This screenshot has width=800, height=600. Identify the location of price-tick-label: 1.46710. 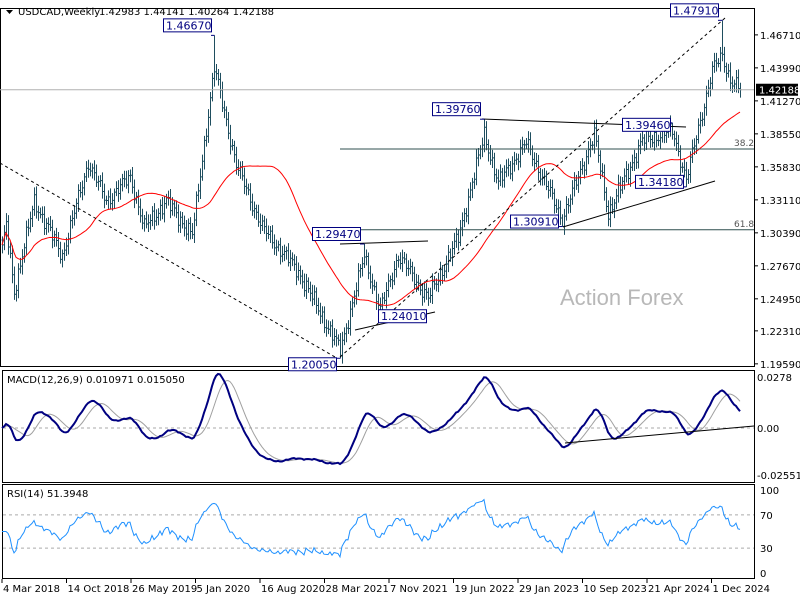
(780, 36).